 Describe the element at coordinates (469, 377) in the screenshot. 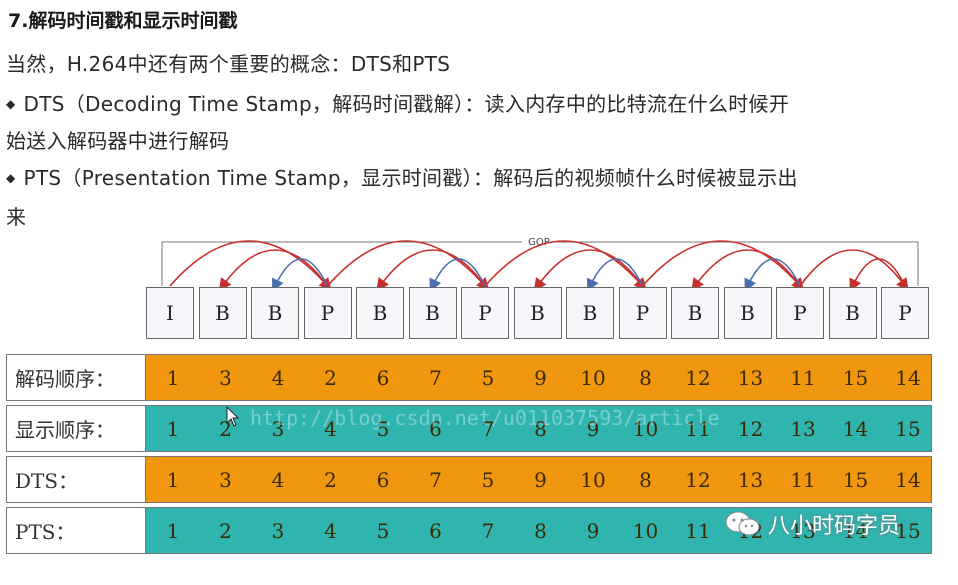

I see `table-row: 解码顺序： 1 3 4 2 6 7 5 9 10 8 12 13 11 15 14` at that location.